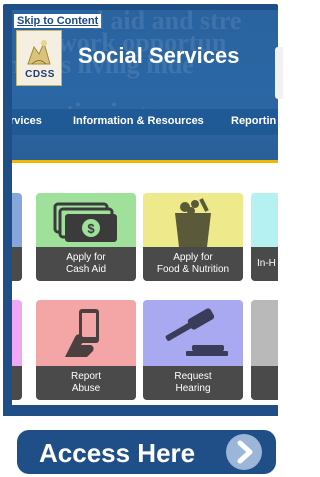 This screenshot has width=320, height=477. Describe the element at coordinates (193, 223) in the screenshot. I see `grocery-bag-icon` at that location.